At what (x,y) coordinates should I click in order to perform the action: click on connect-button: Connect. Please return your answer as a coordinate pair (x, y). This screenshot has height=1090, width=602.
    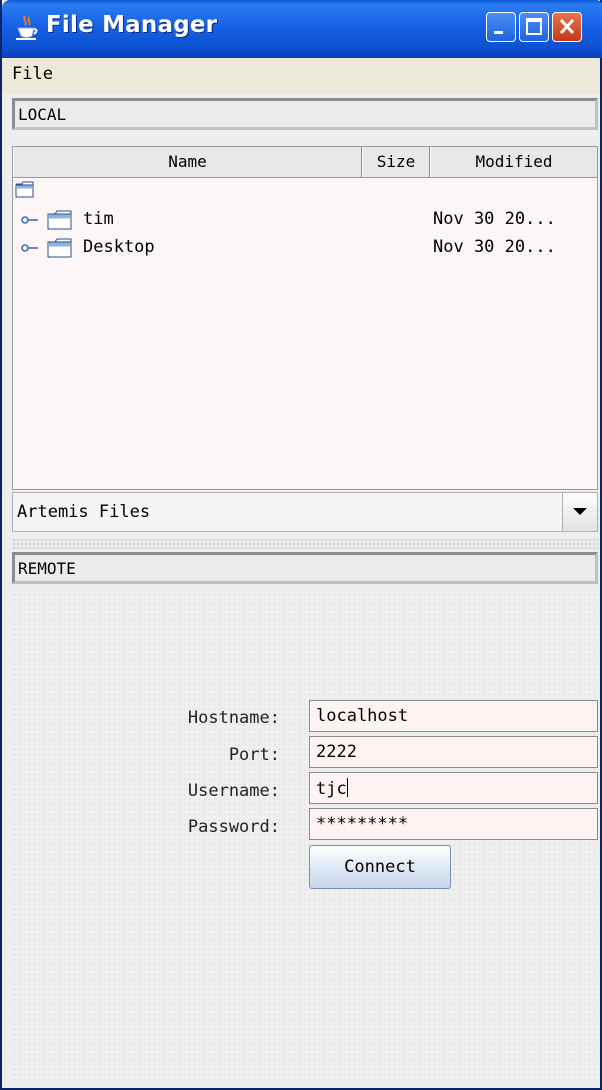
    Looking at the image, I should click on (380, 867).